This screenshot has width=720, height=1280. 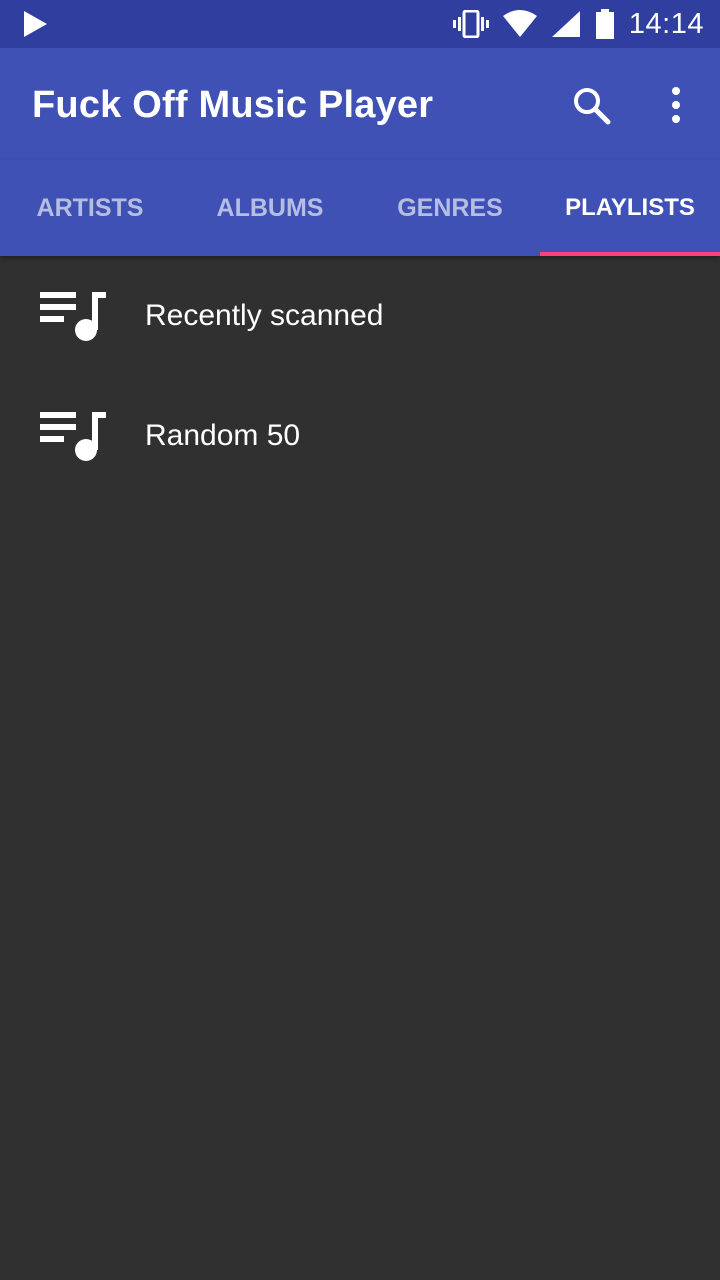 I want to click on app-title: Fuck Off Music Player, so click(x=233, y=105).